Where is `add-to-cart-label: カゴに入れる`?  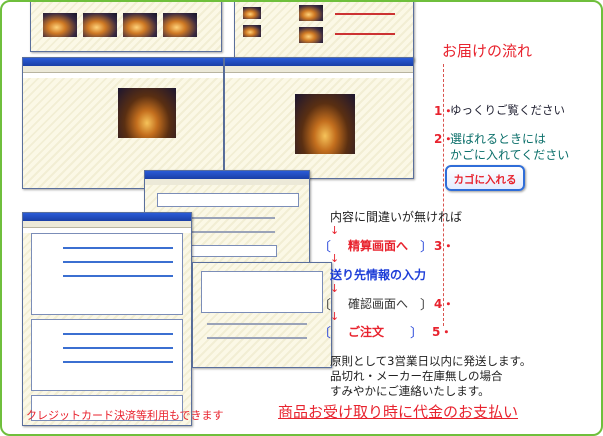 add-to-cart-label: カゴに入れる is located at coordinates (485, 180).